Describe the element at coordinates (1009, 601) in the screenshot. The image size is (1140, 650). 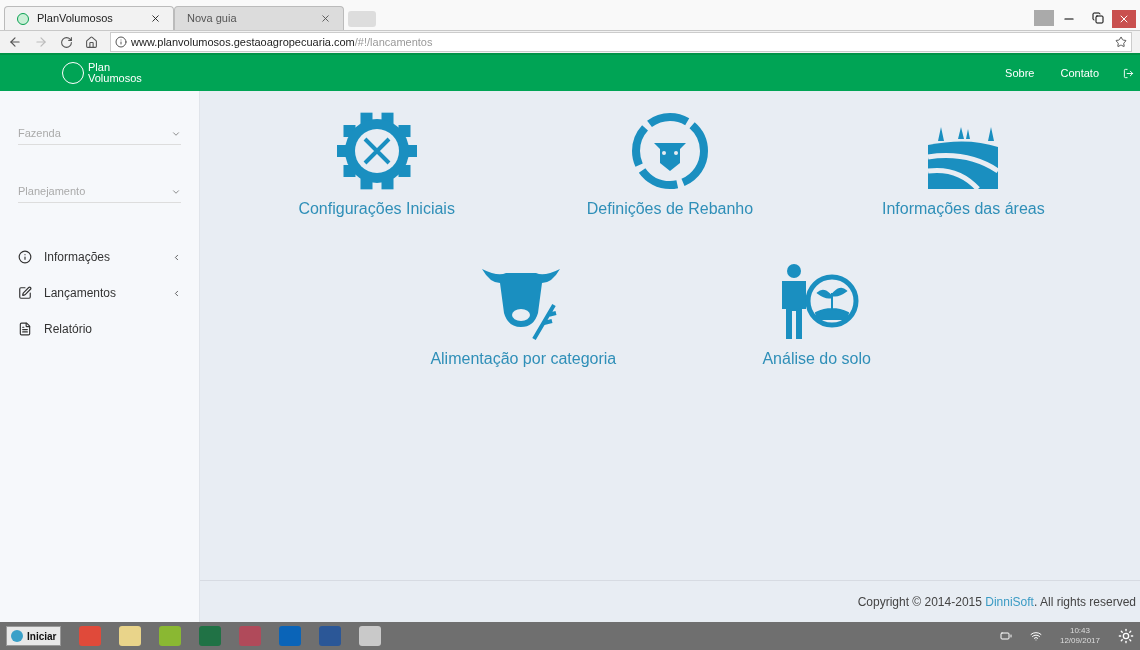
I see `company-link: DinniSoft` at that location.